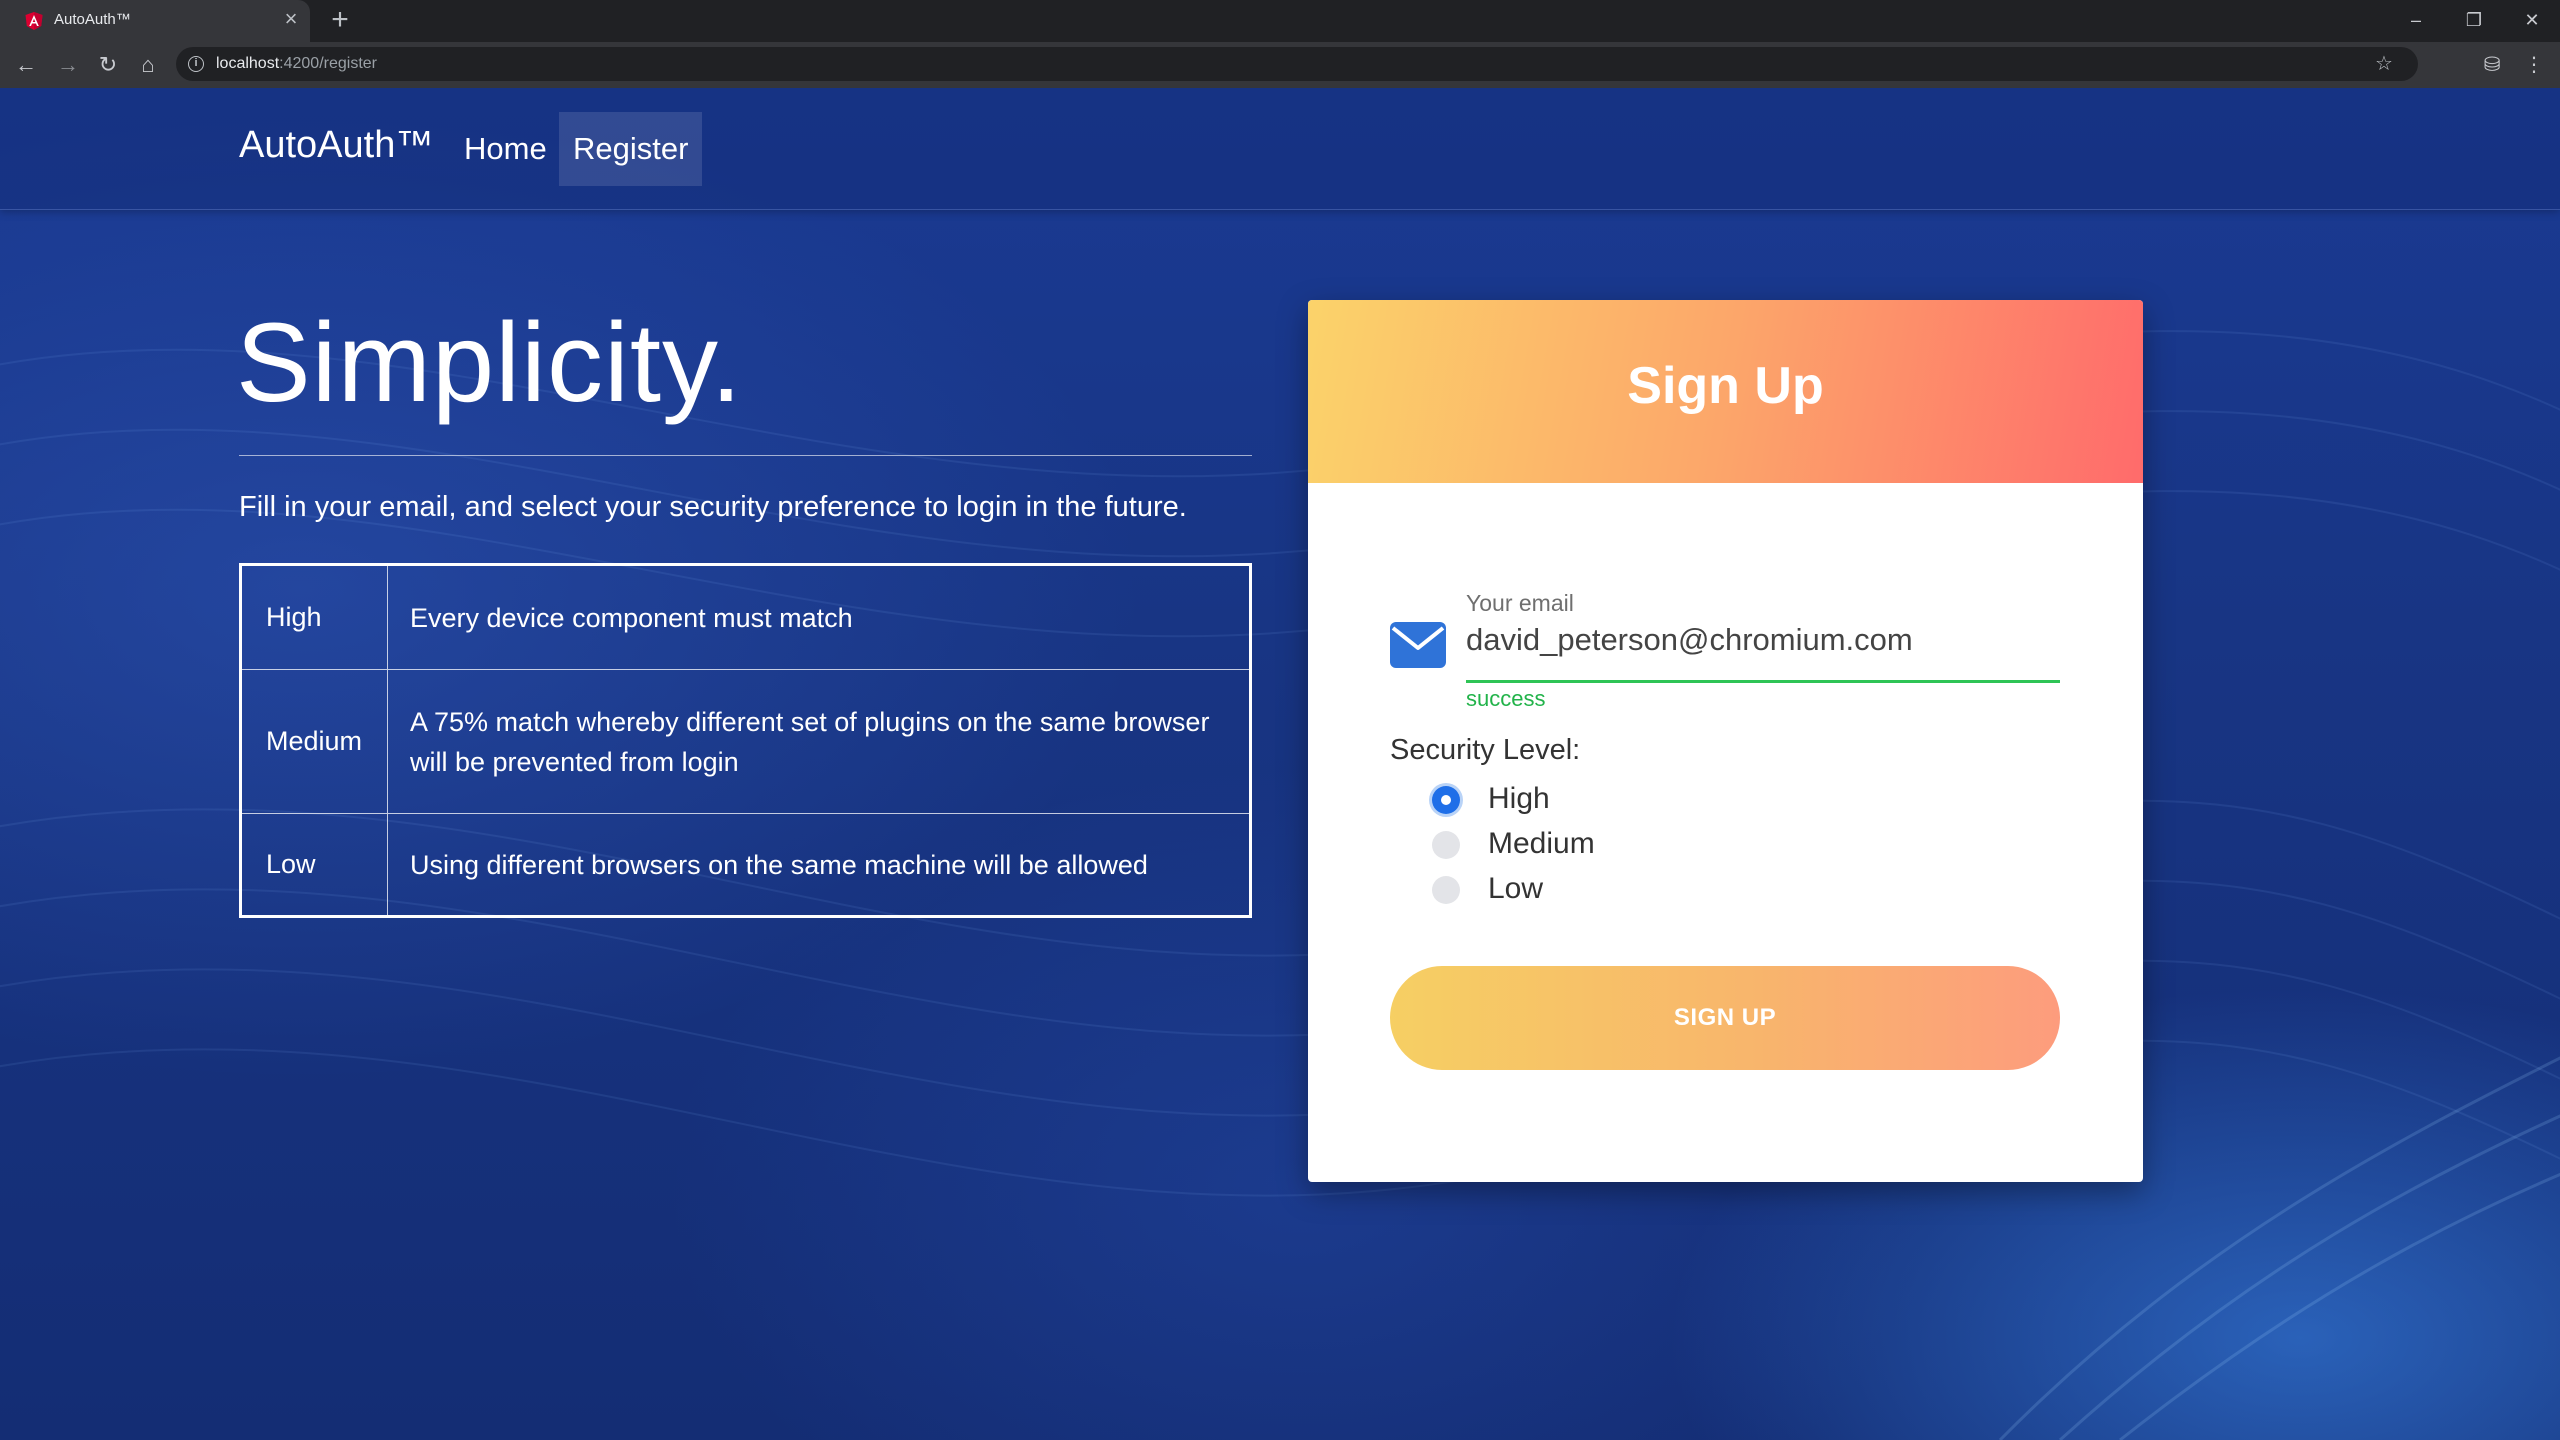 The height and width of the screenshot is (1440, 2560). I want to click on radio-label-high: High, so click(1519, 799).